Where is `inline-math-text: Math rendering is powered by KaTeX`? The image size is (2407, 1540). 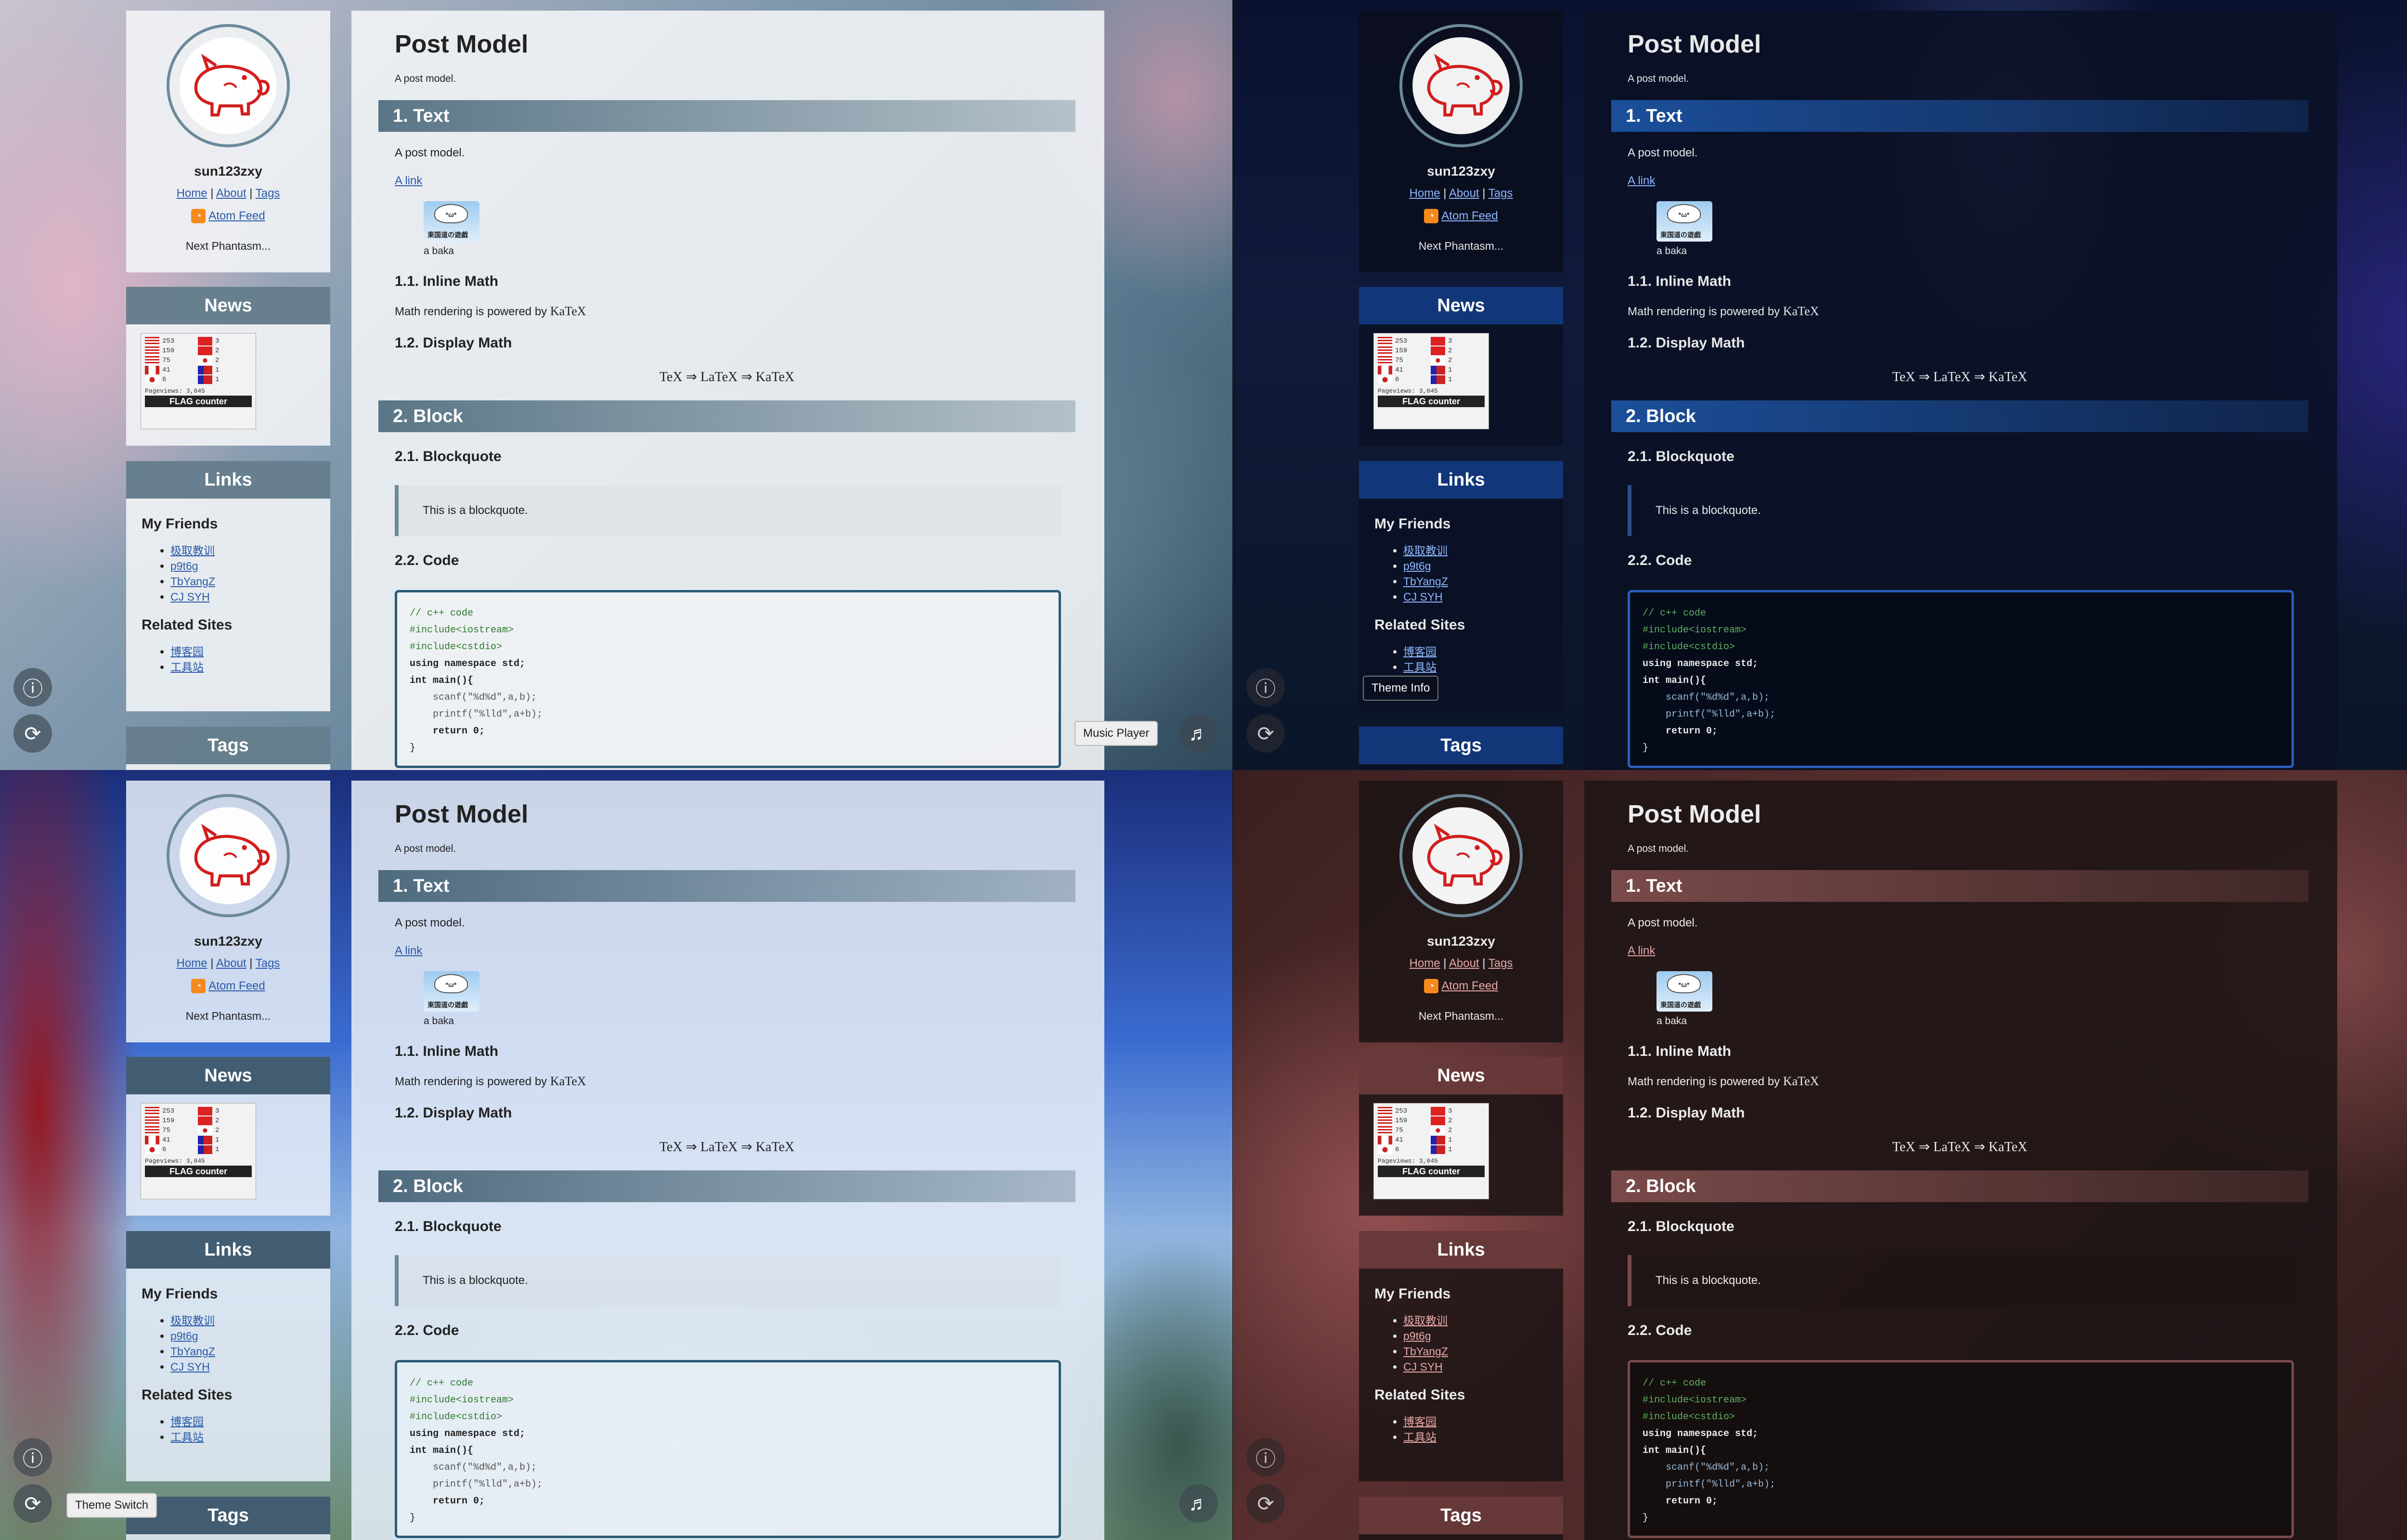
inline-math-text: Math rendering is powered by KaTeX is located at coordinates (490, 311).